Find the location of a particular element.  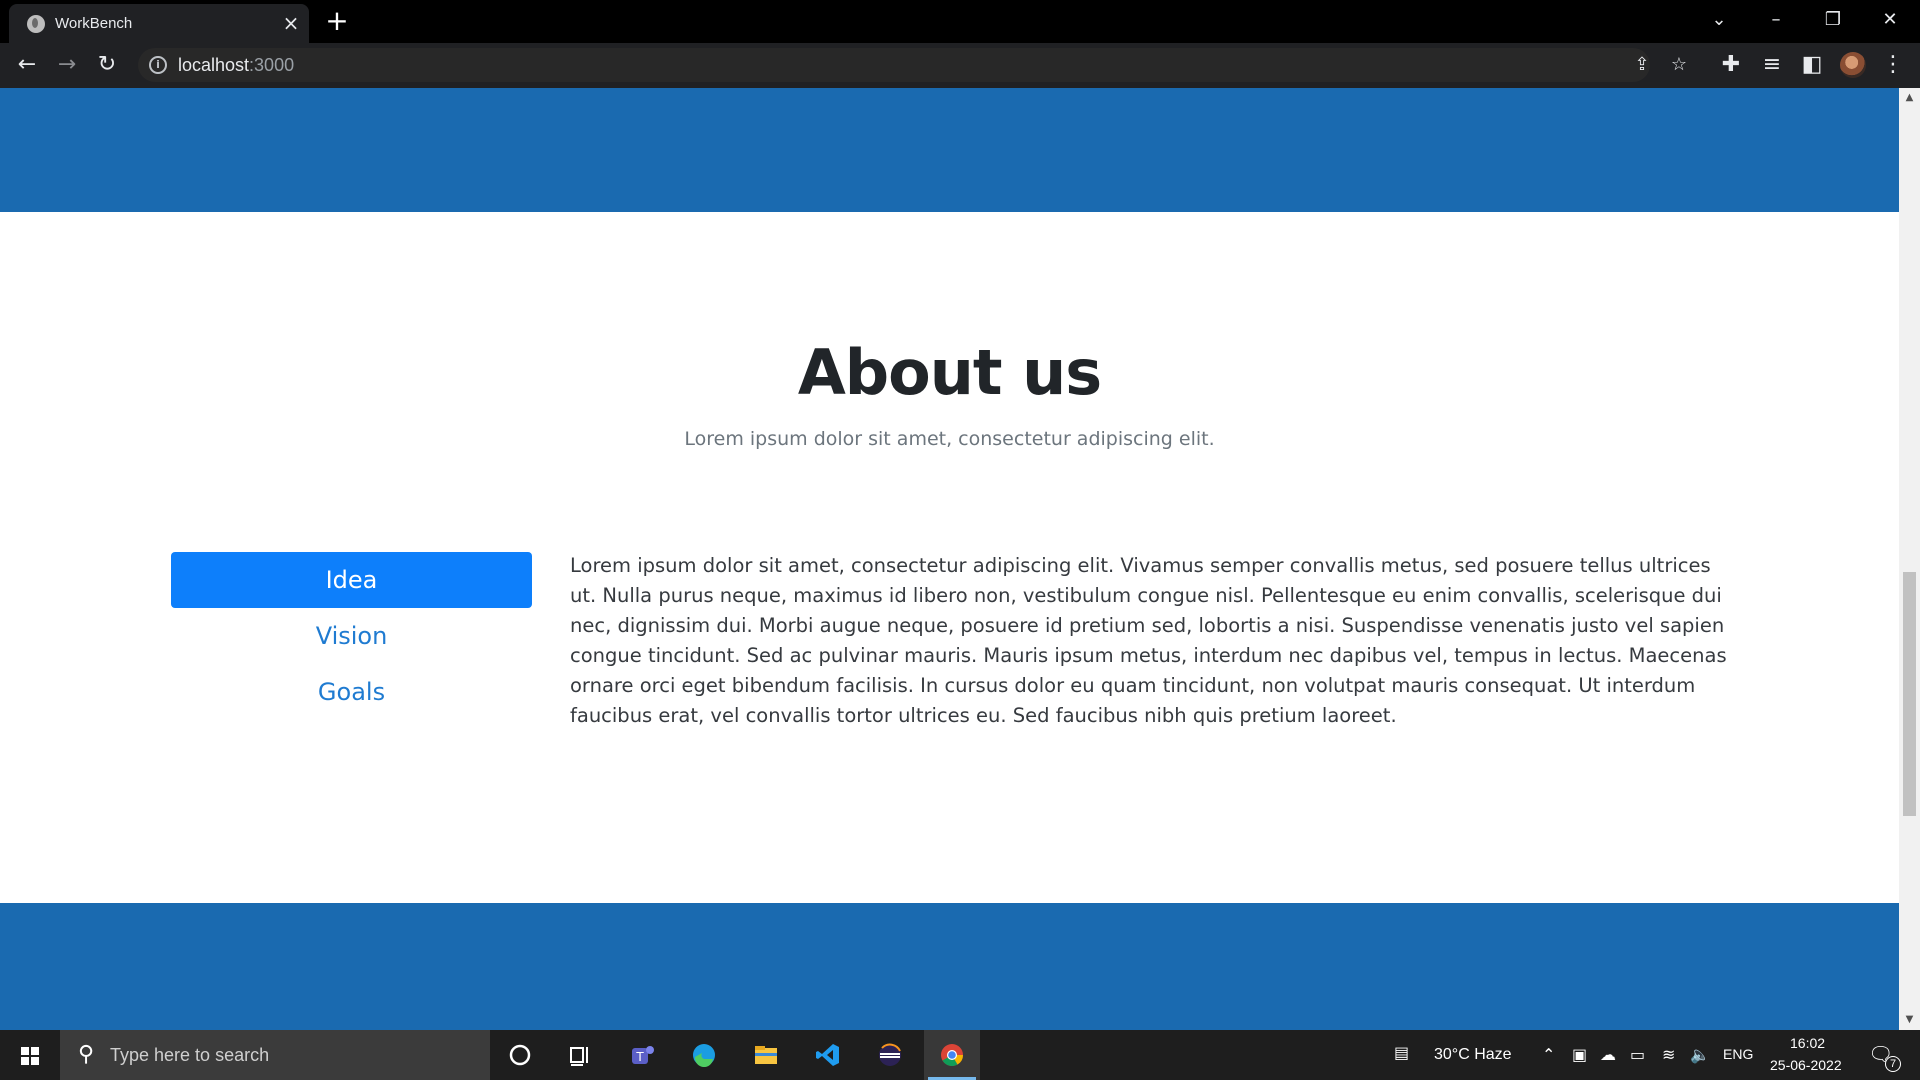

browser-tab: WorkBench × is located at coordinates (159, 23).